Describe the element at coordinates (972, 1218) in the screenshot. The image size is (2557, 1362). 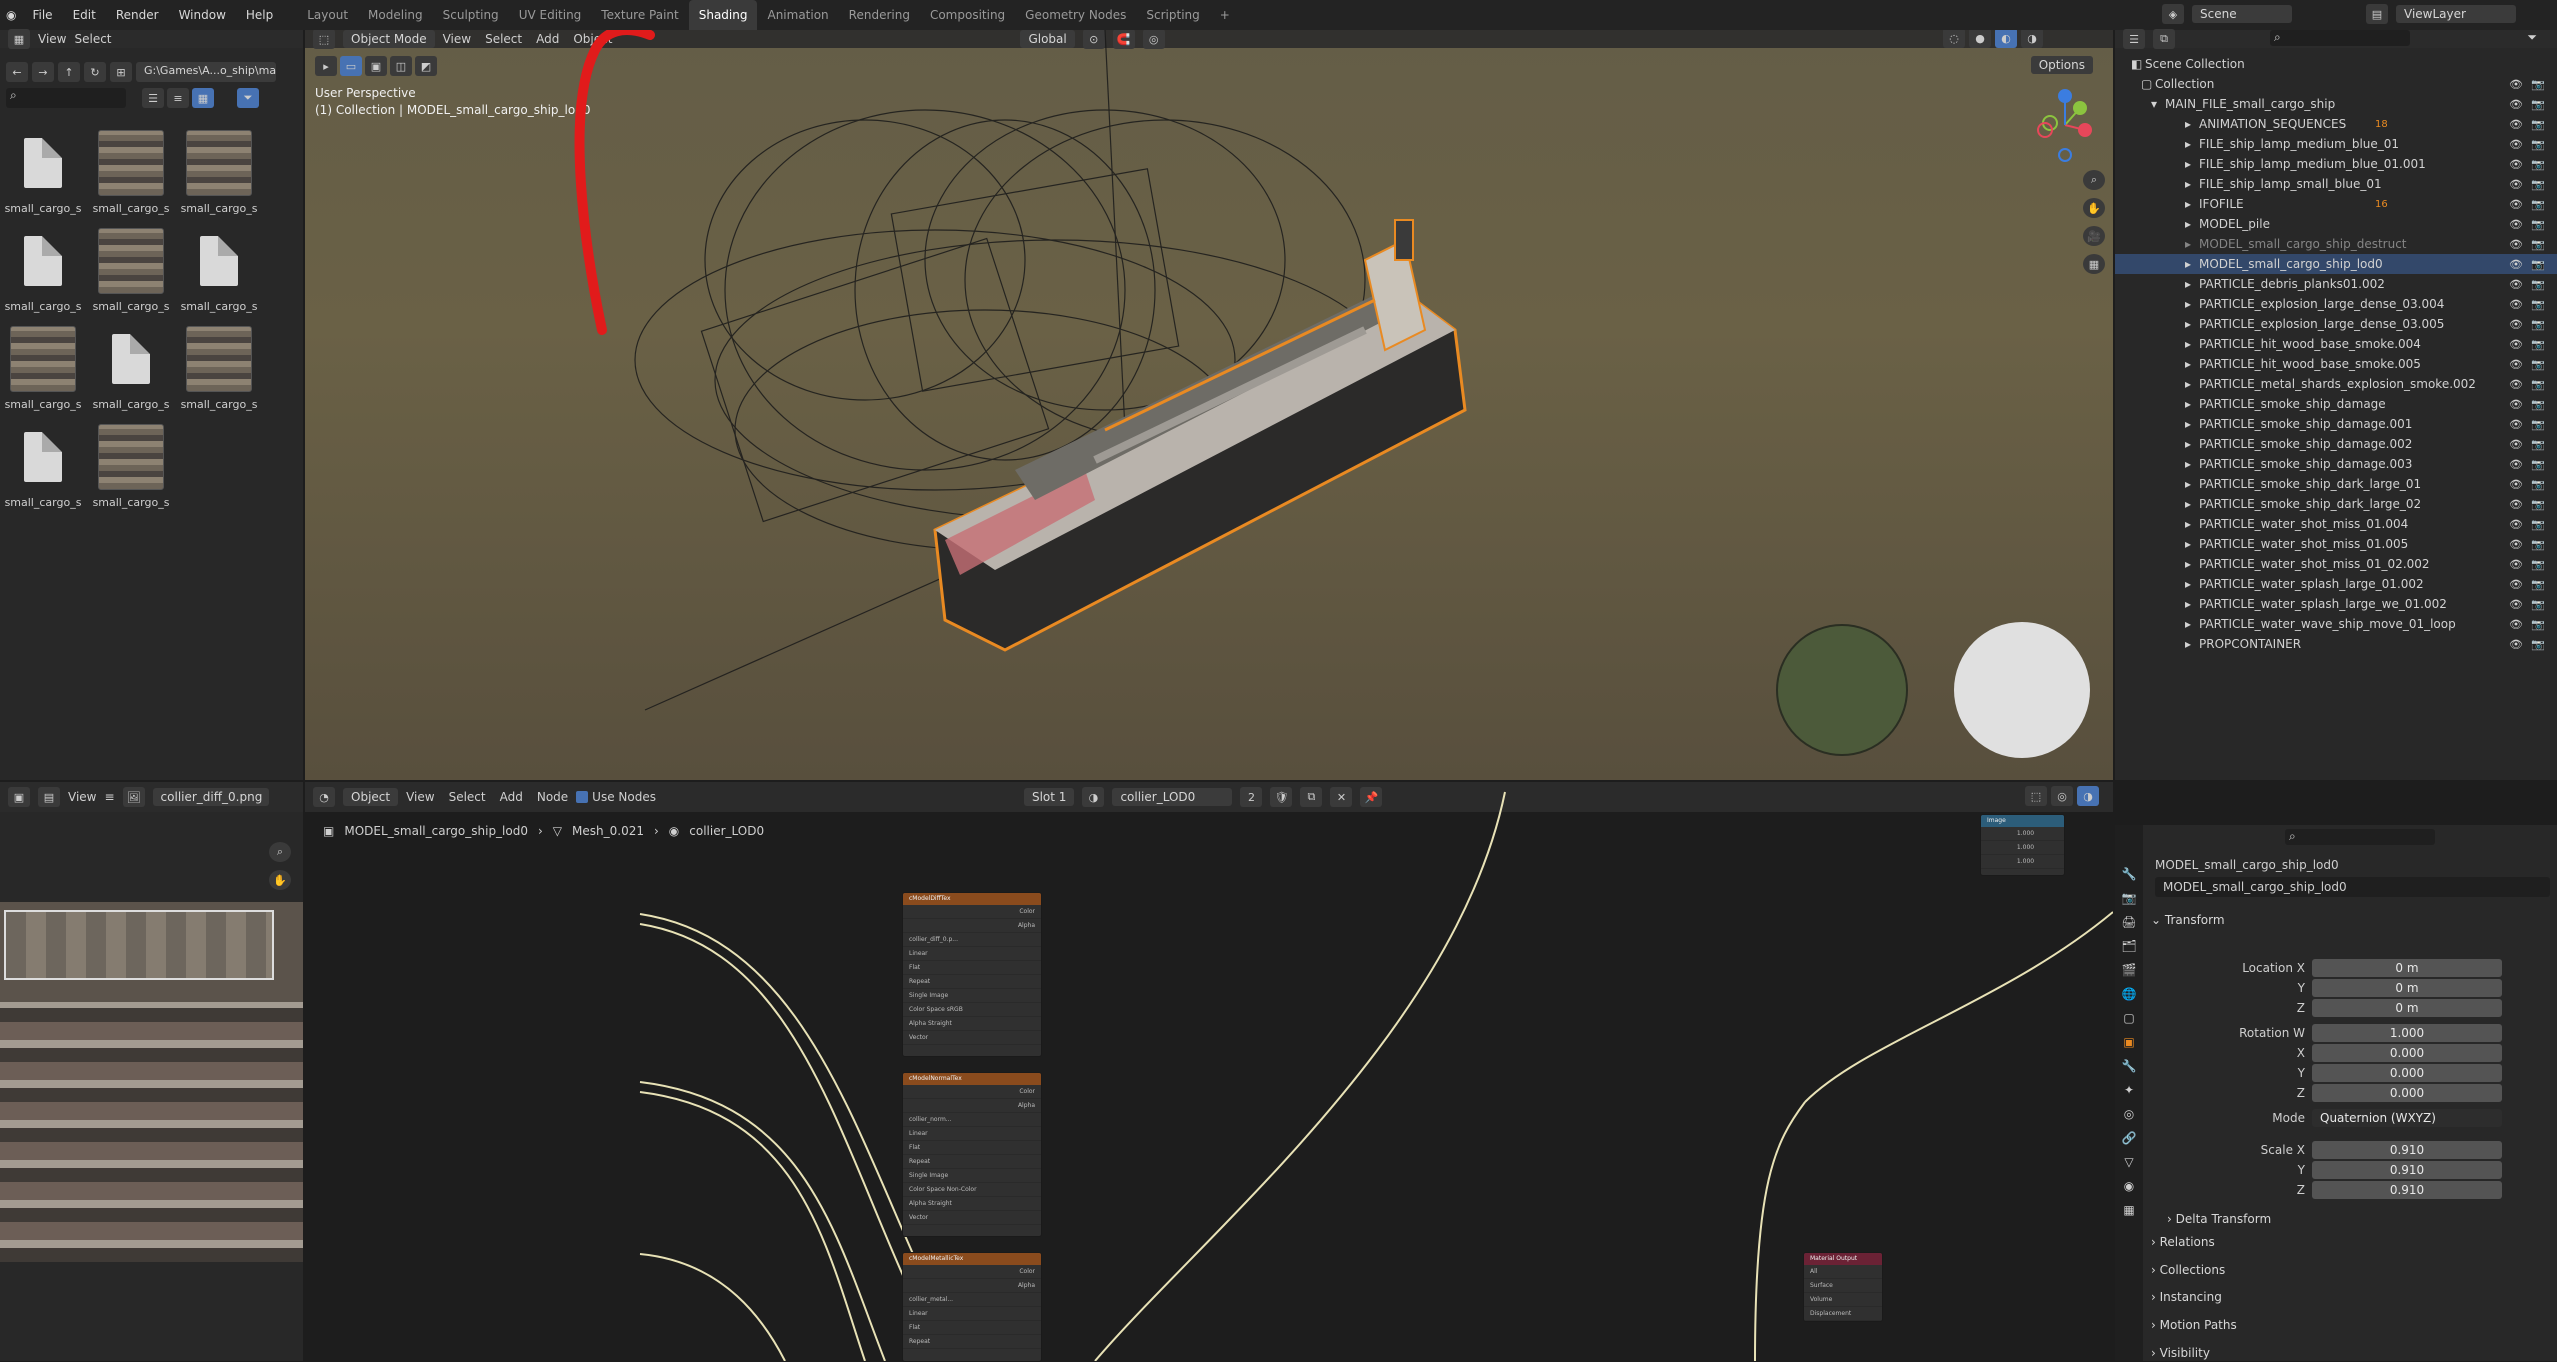
I see `node-socket-row: Vector` at that location.